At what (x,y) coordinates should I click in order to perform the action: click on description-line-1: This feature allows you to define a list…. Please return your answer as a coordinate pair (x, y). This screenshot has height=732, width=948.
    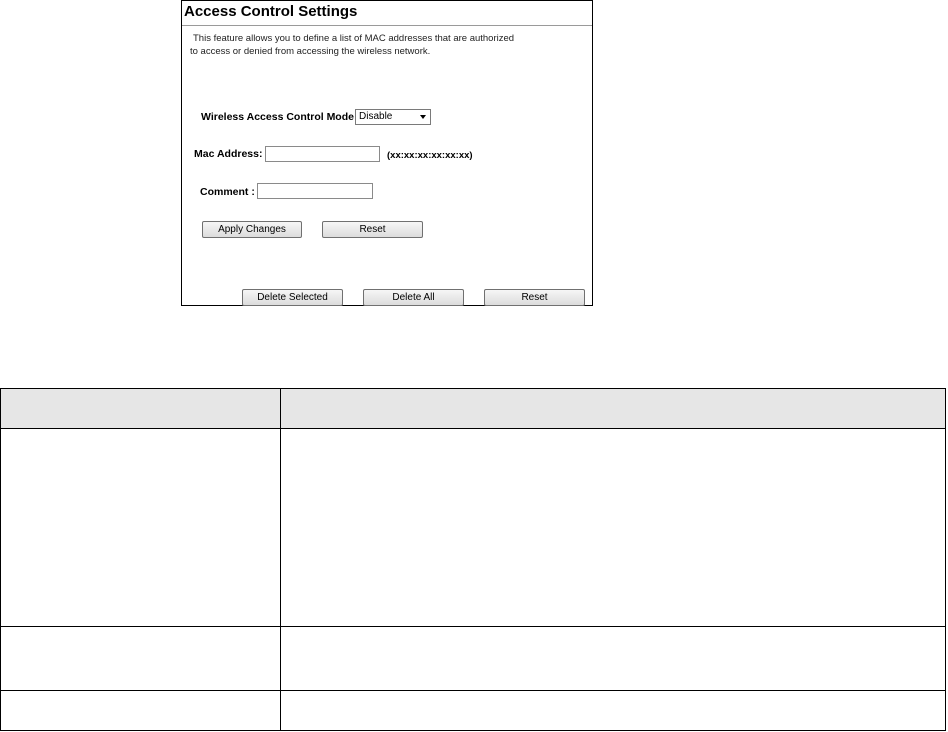
    Looking at the image, I should click on (354, 38).